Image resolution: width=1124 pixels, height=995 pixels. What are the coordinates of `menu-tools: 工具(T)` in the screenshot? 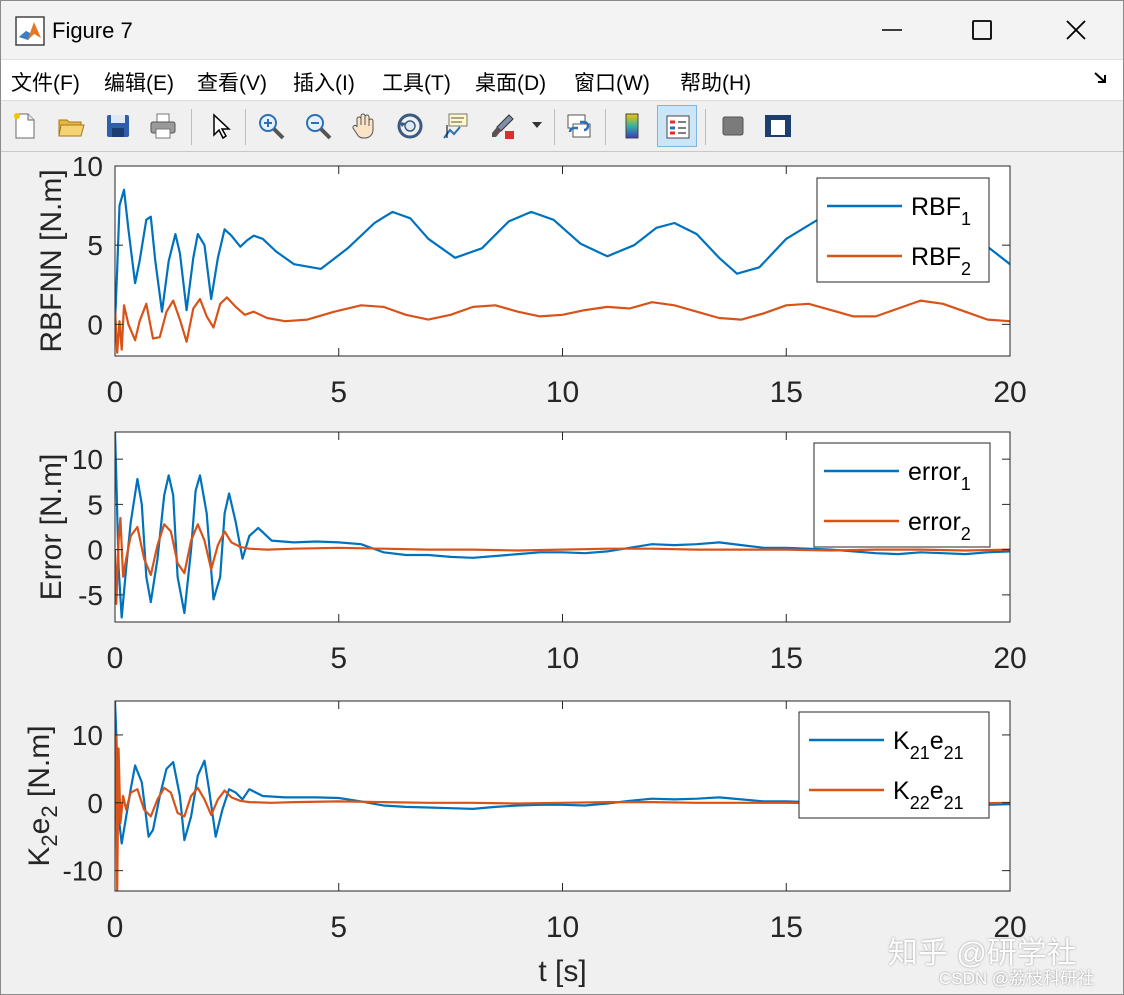 It's located at (416, 82).